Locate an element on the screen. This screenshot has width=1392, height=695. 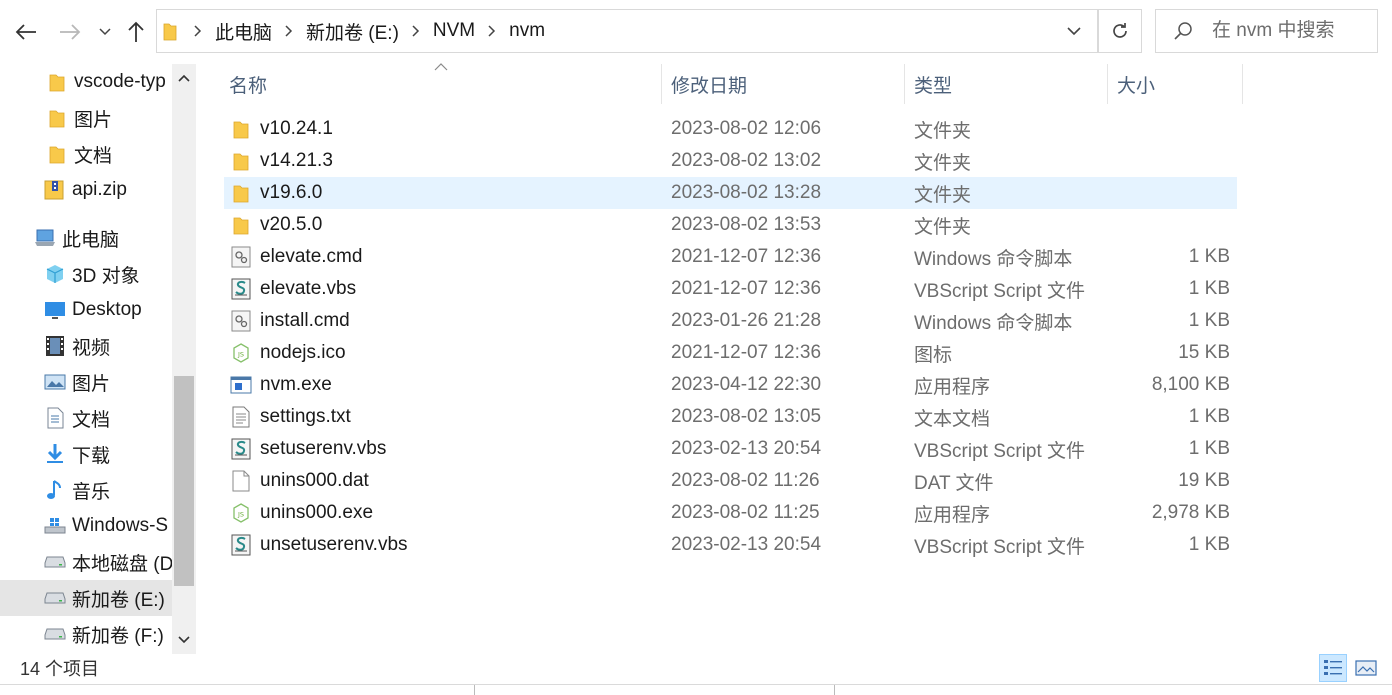
file-name: unins000.dat is located at coordinates (314, 480).